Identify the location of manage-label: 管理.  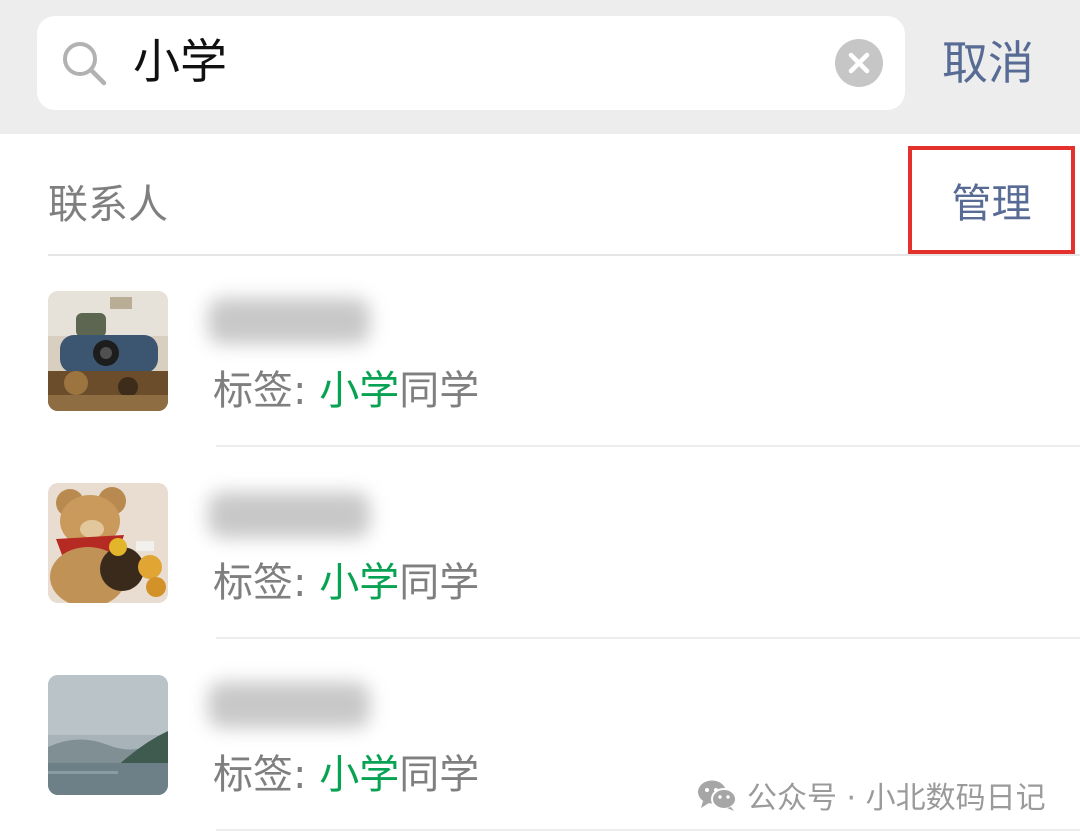
(991, 204).